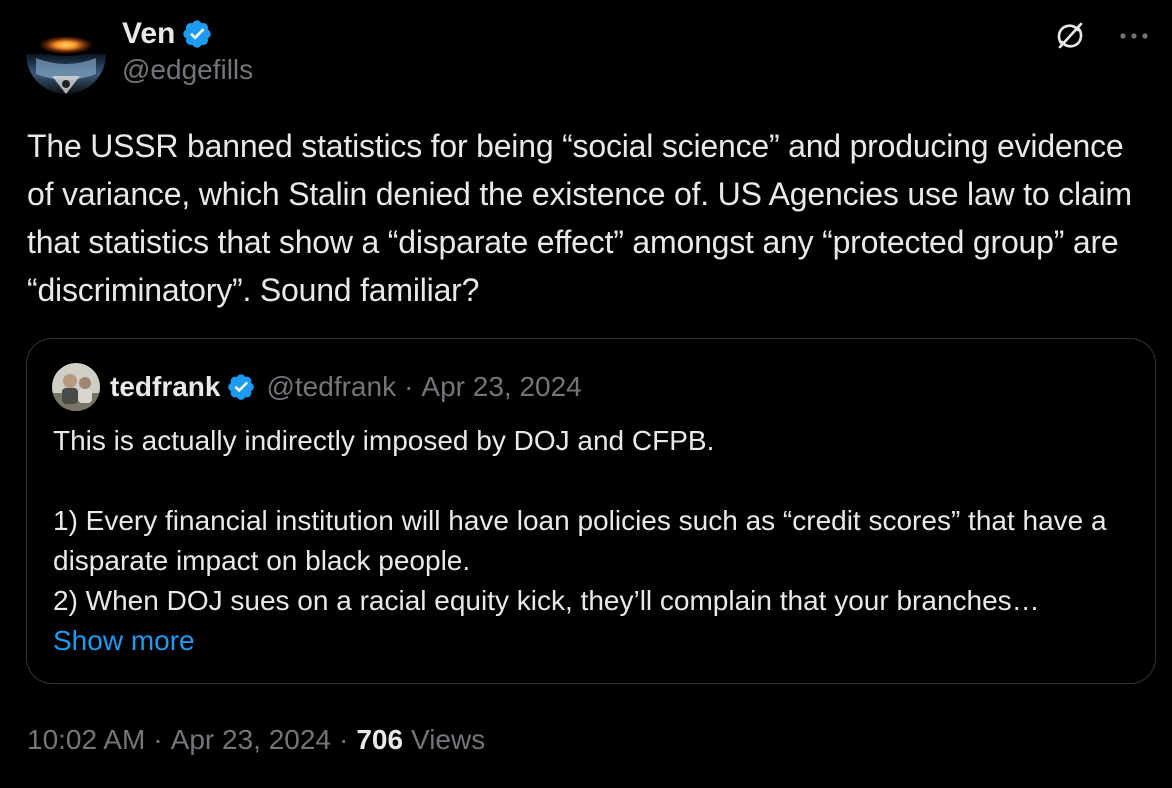 The width and height of the screenshot is (1172, 788). Describe the element at coordinates (331, 387) in the screenshot. I see `quote-author-handle: @tedfrank` at that location.